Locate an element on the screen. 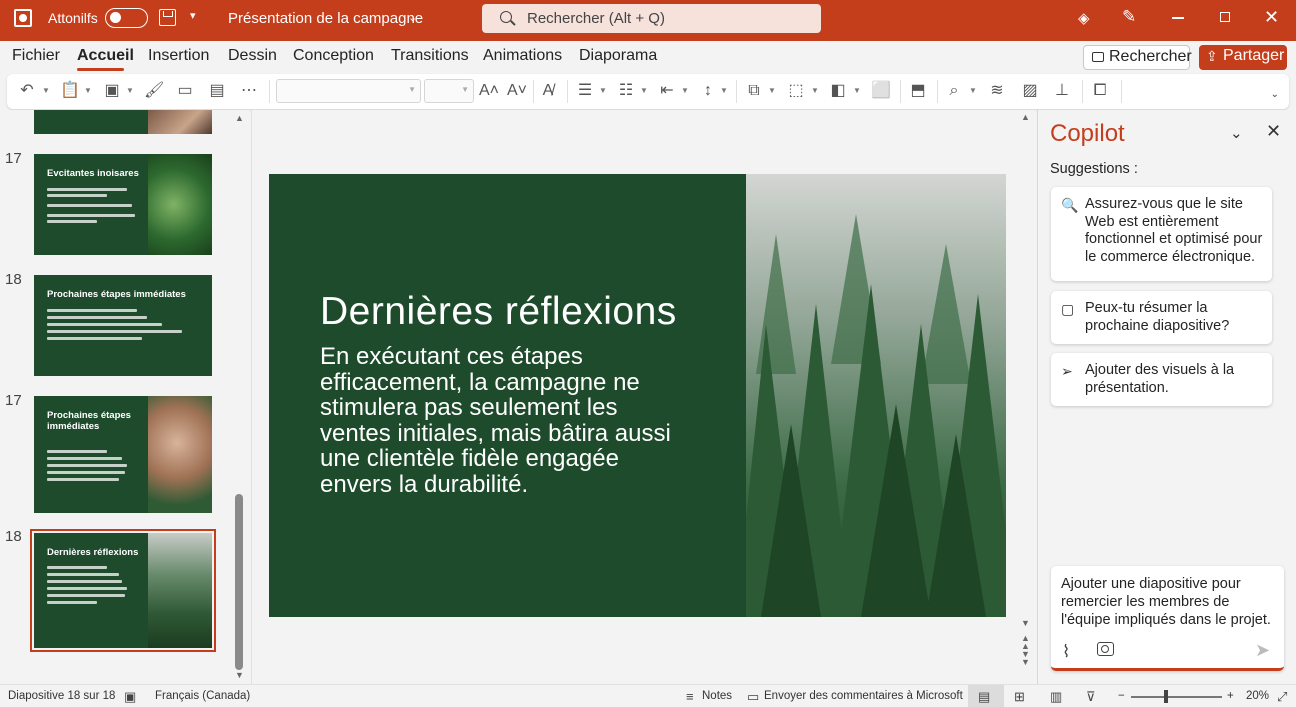 This screenshot has height=707, width=1296. tab-accueil: Accueil is located at coordinates (105, 56).